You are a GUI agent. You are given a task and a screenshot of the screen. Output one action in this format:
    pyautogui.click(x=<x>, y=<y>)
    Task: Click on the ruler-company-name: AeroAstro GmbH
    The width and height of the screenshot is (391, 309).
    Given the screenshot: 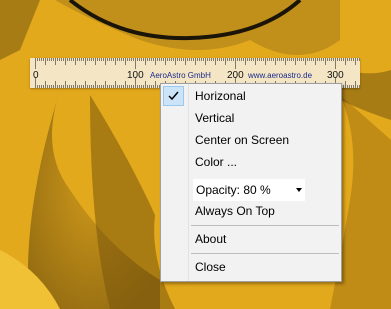 What is the action you would take?
    pyautogui.click(x=180, y=75)
    